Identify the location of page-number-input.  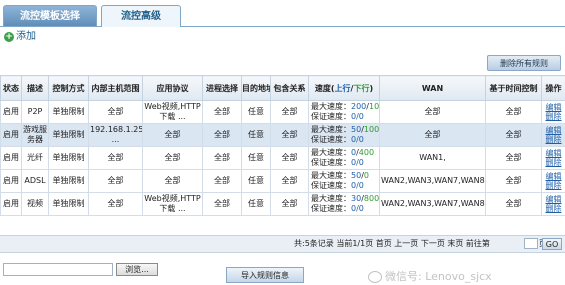
(531, 243).